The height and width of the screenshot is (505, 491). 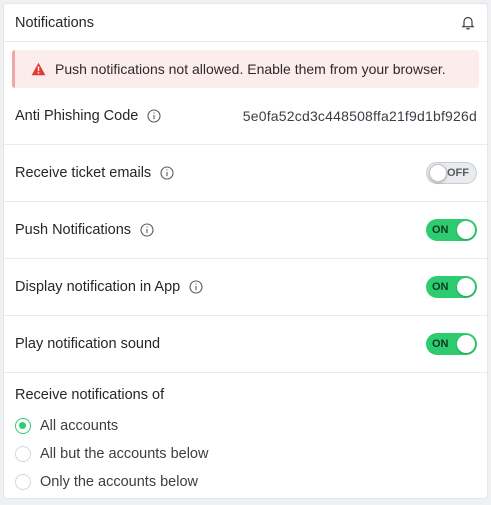 What do you see at coordinates (77, 116) in the screenshot?
I see `anti-phishing-label: Anti Phishing Code` at bounding box center [77, 116].